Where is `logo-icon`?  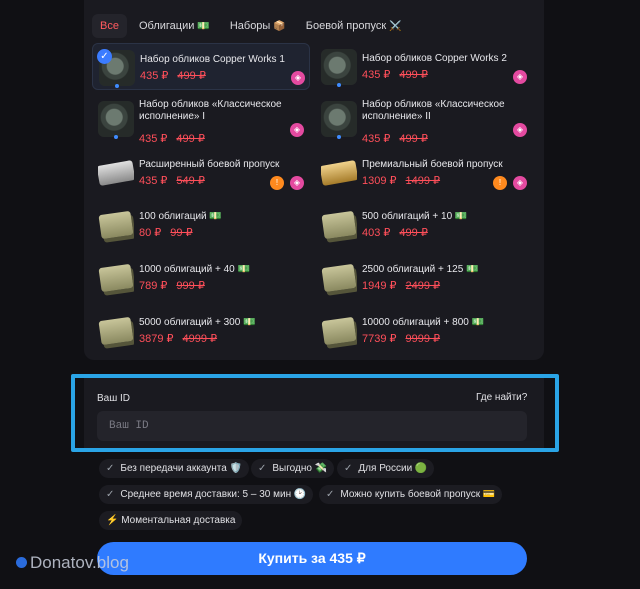
logo-icon is located at coordinates (21, 562).